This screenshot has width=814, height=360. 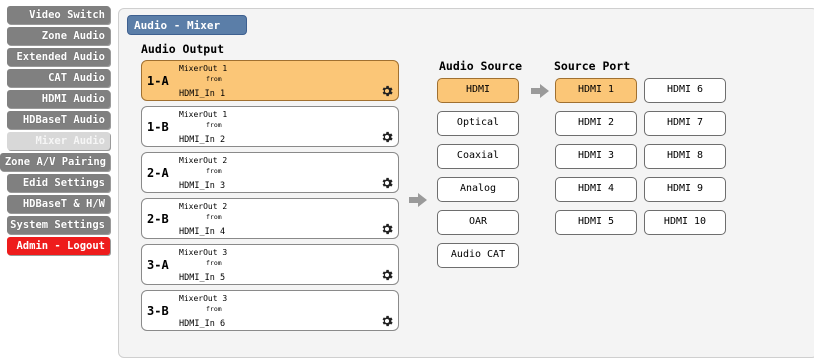 I want to click on nav-video-switch: Video Switch, so click(x=58, y=15).